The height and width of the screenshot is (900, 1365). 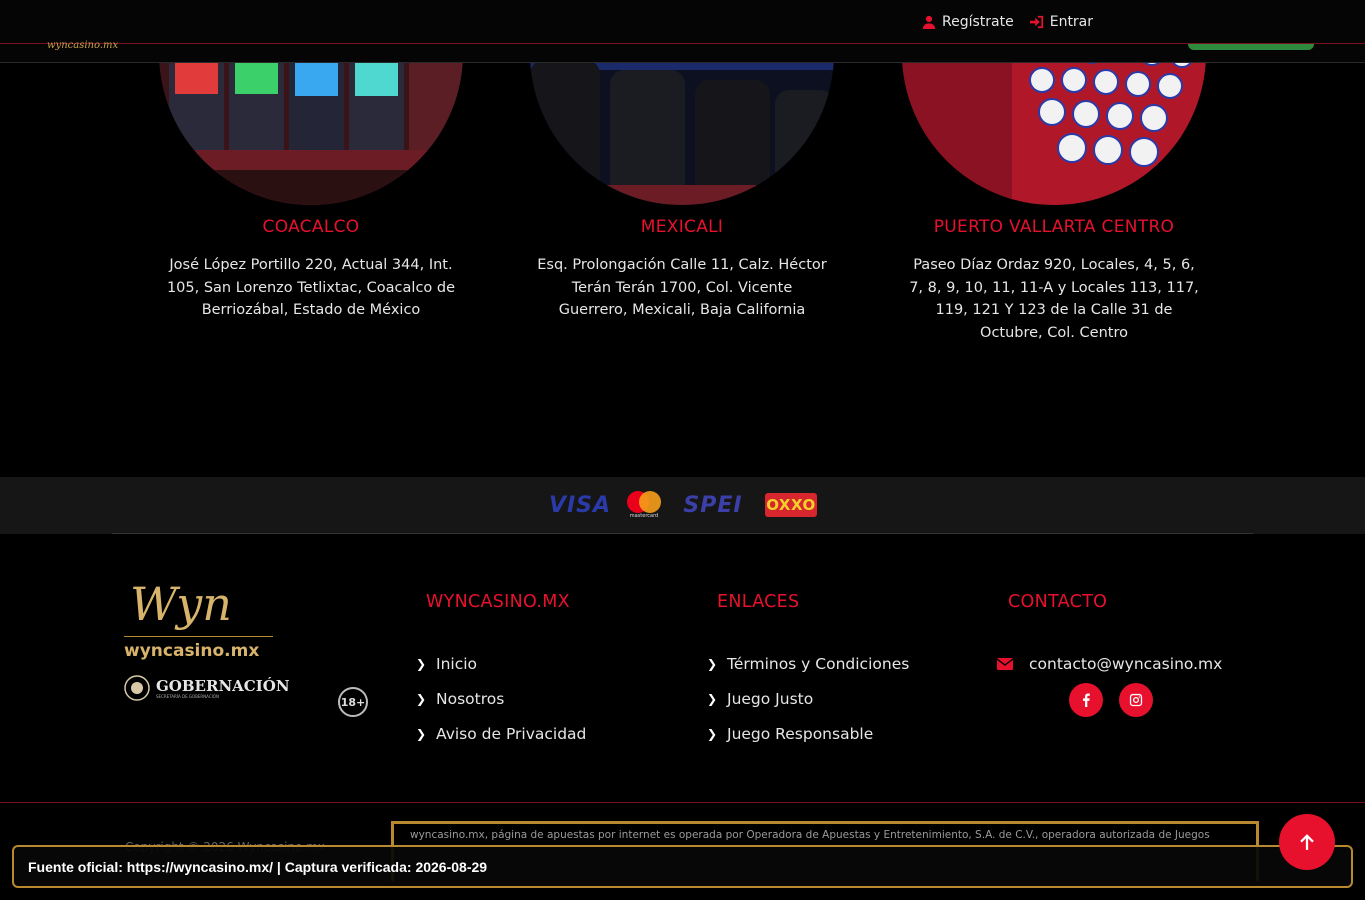 What do you see at coordinates (644, 505) in the screenshot?
I see `mastercard-logo: mastercard` at bounding box center [644, 505].